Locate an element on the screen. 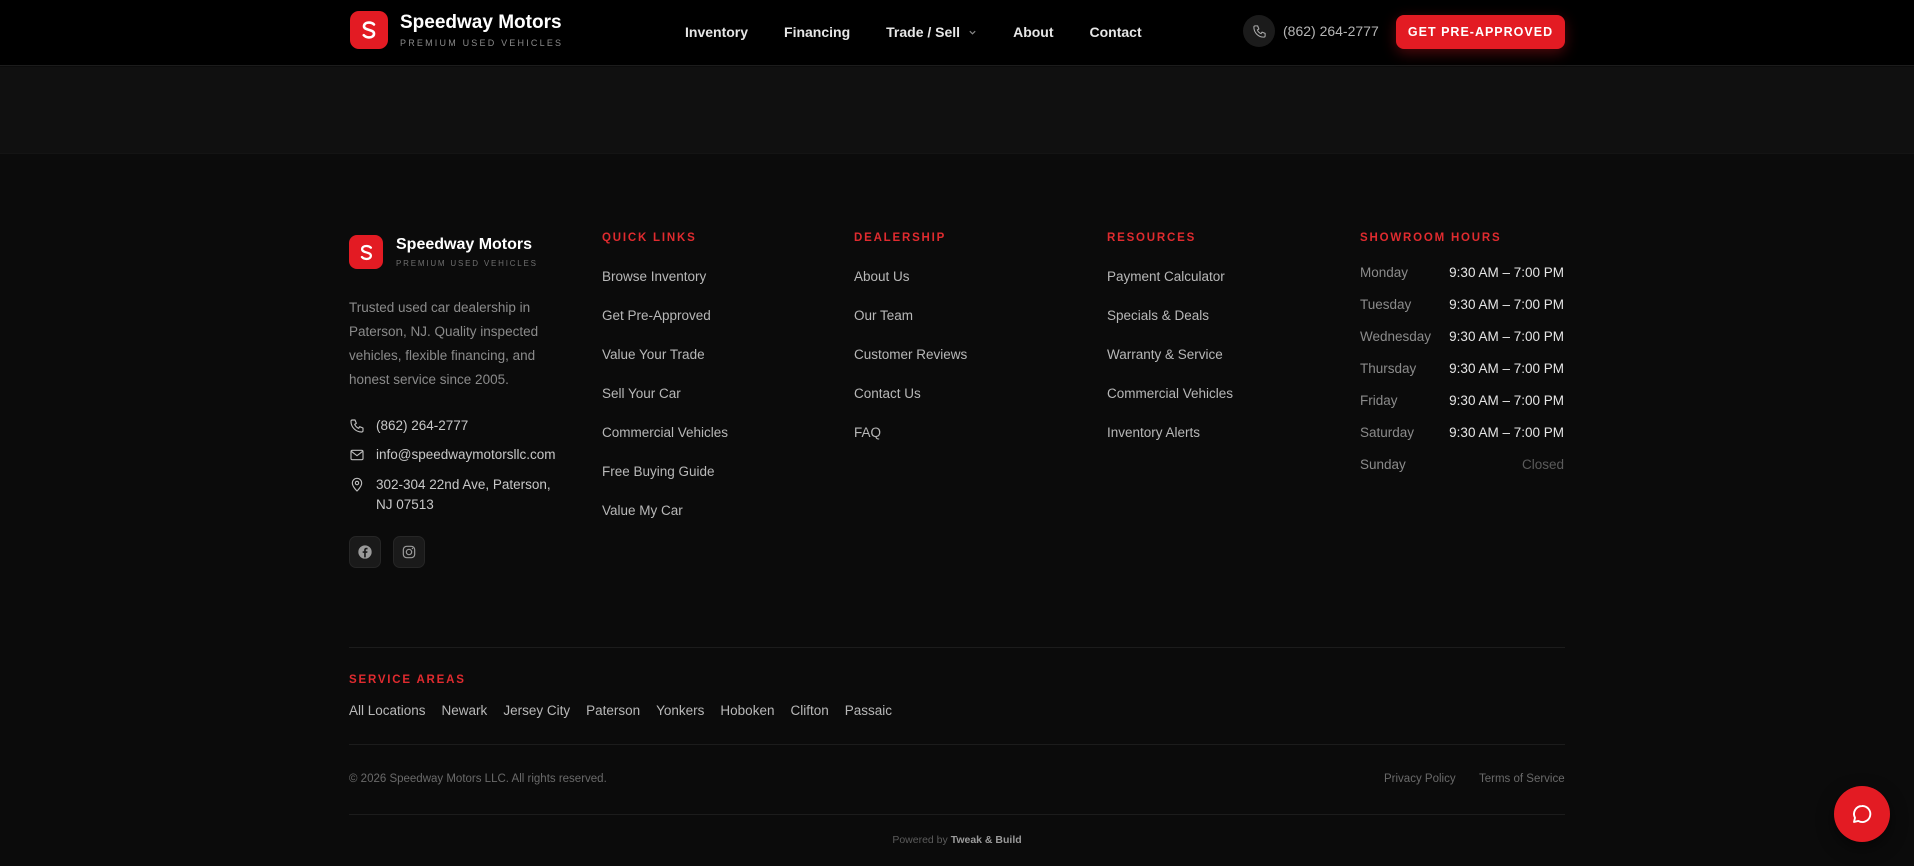  instagram-button is located at coordinates (409, 552).